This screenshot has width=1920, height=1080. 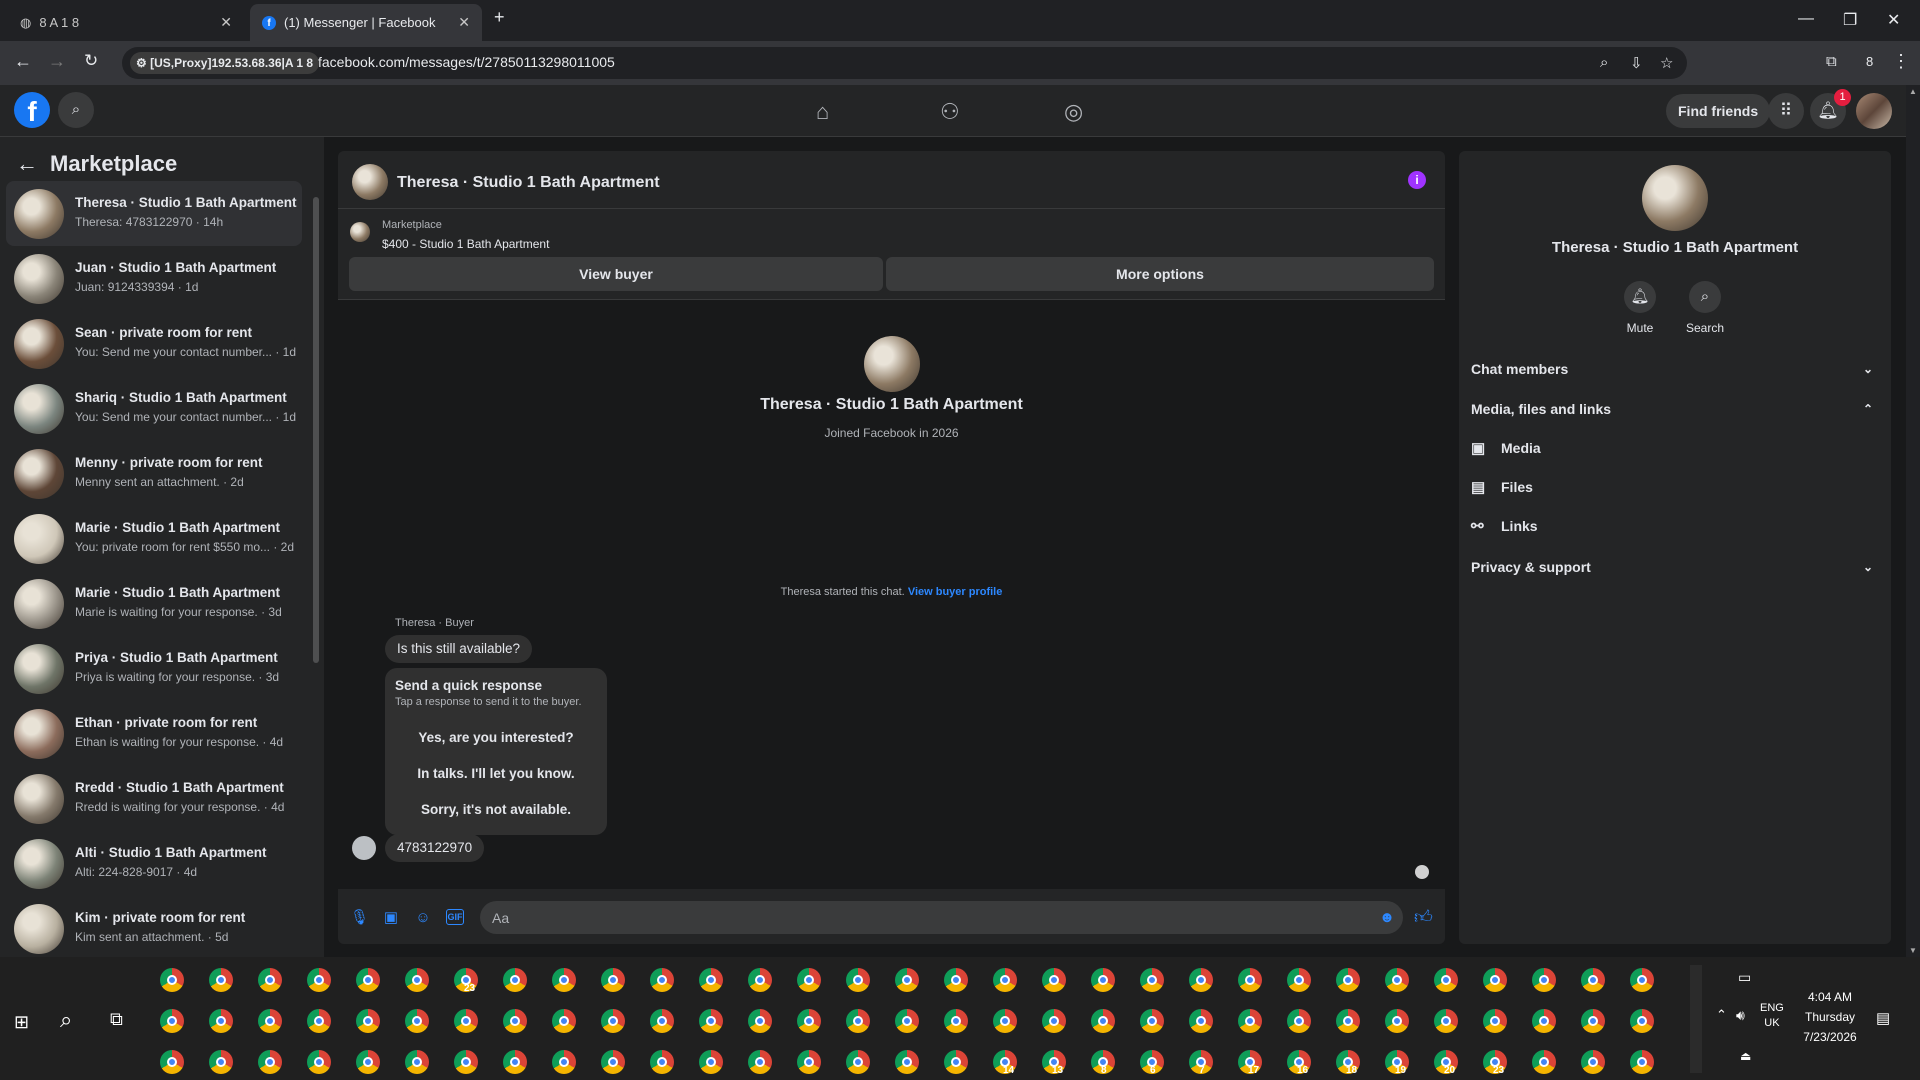 I want to click on message-input, so click(x=941, y=917).